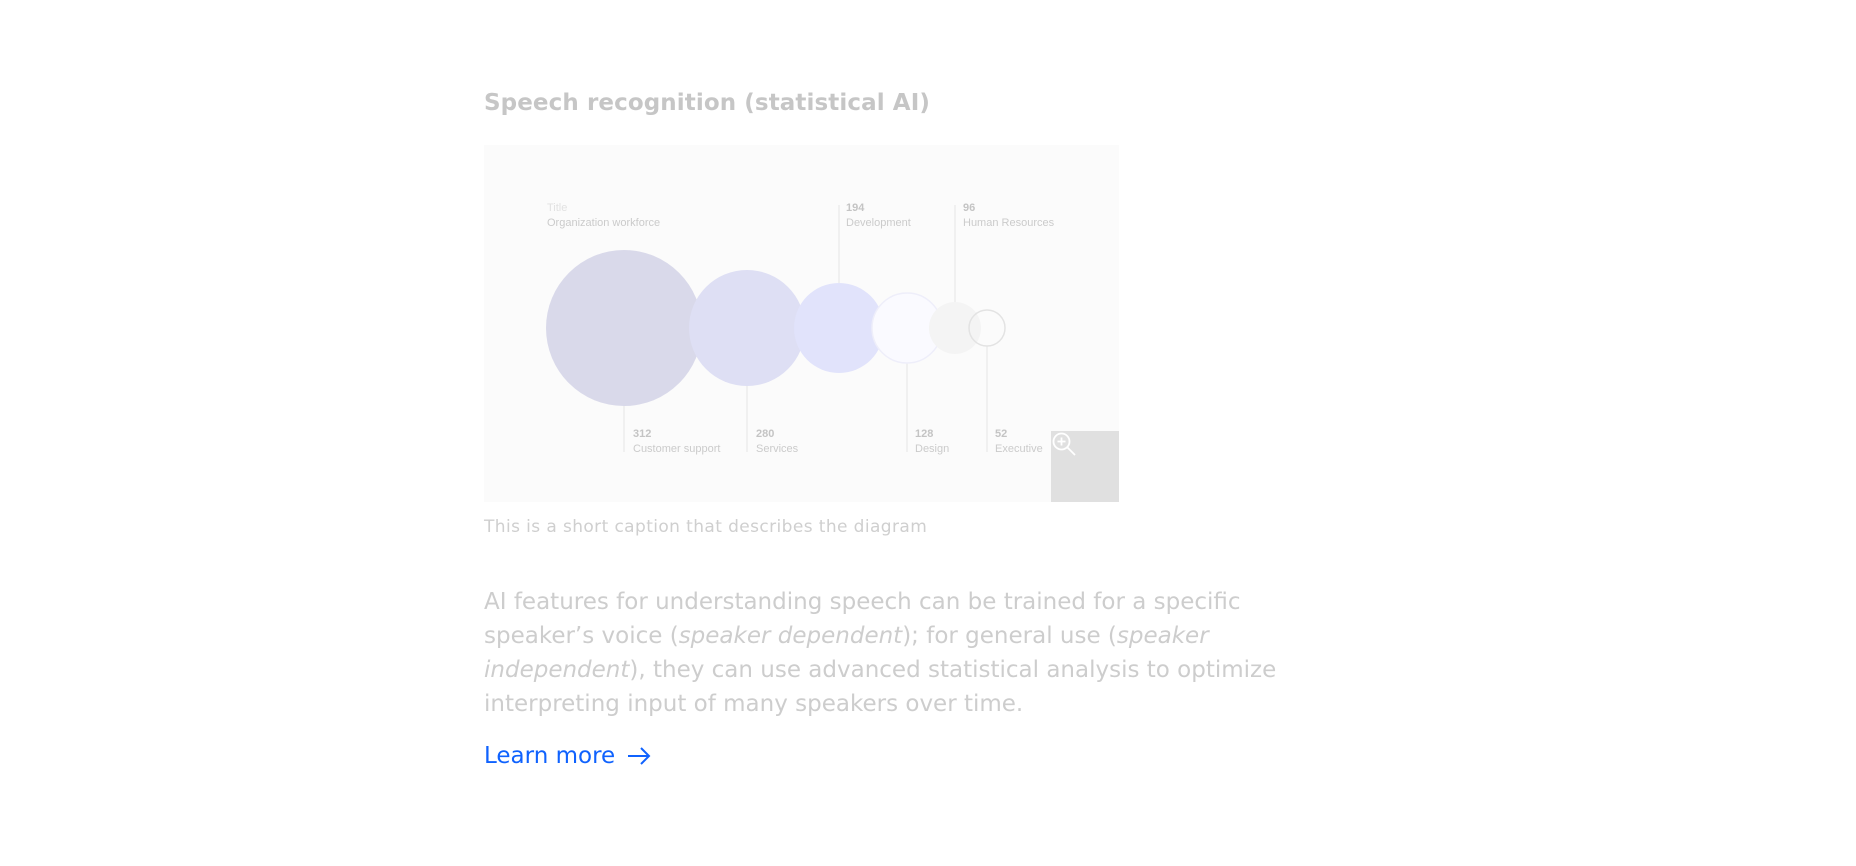 The image size is (1856, 866). What do you see at coordinates (969, 208) in the screenshot?
I see `value-human-resources: 96` at bounding box center [969, 208].